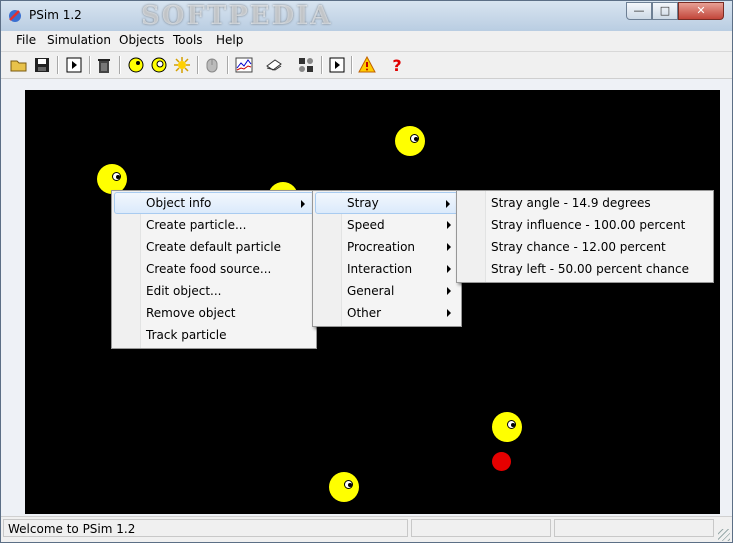 Image resolution: width=733 pixels, height=543 pixels. Describe the element at coordinates (212, 65) in the screenshot. I see `mouse-icon` at that location.